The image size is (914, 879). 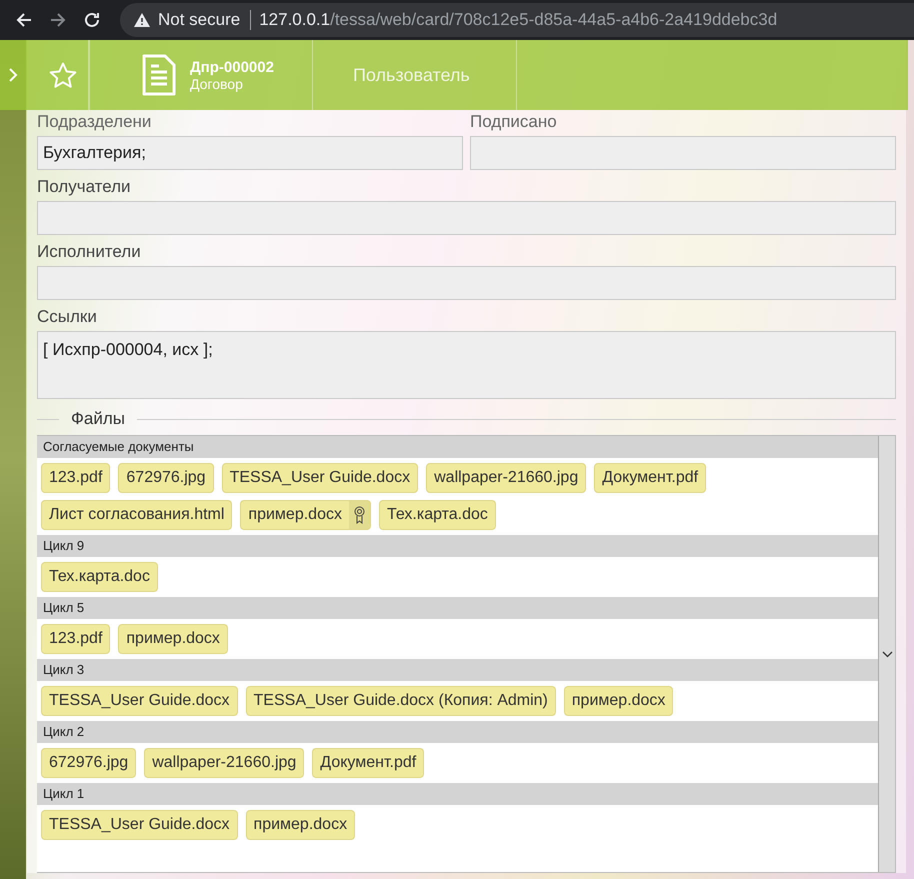 What do you see at coordinates (24, 20) in the screenshot?
I see `back-arrow-icon` at bounding box center [24, 20].